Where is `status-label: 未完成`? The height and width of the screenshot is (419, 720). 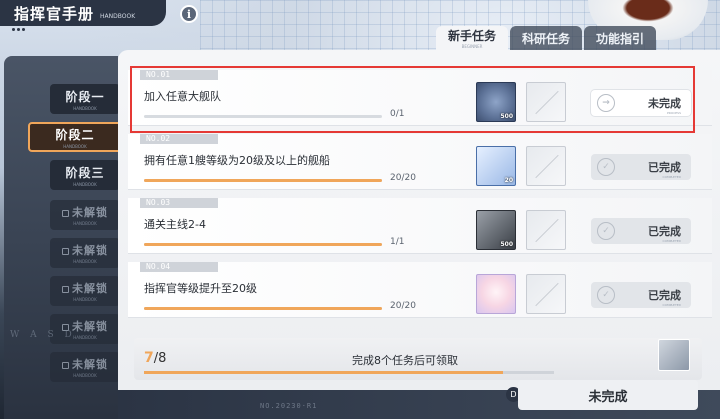 status-label: 未完成 is located at coordinates (664, 103).